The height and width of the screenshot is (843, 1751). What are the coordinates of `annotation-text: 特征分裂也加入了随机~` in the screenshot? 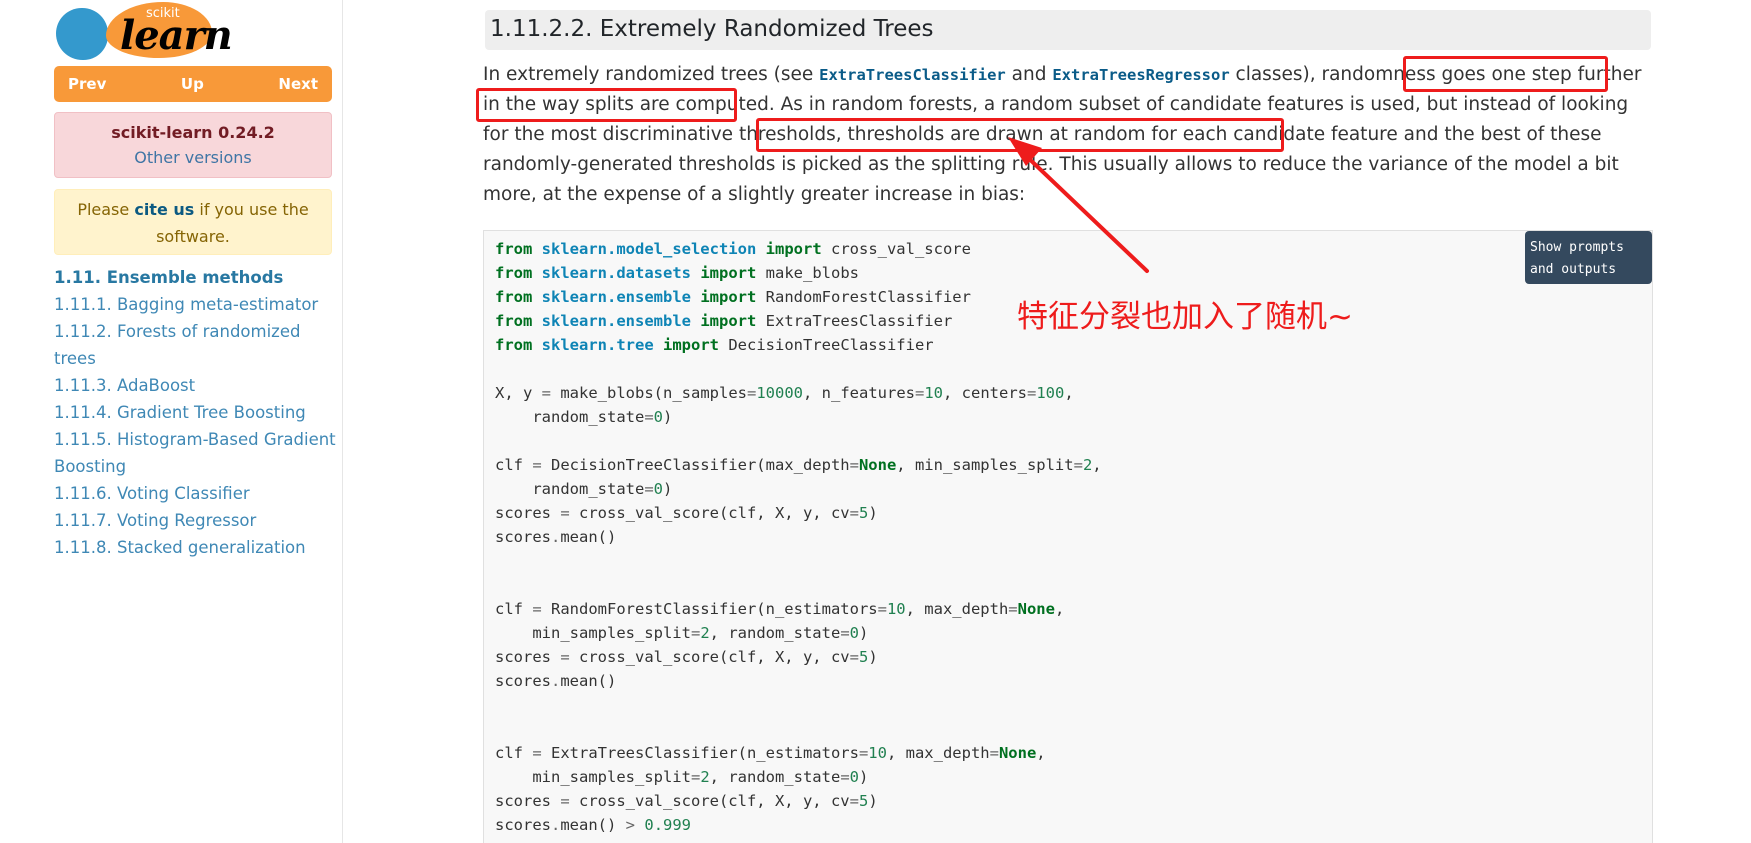 It's located at (1185, 317).